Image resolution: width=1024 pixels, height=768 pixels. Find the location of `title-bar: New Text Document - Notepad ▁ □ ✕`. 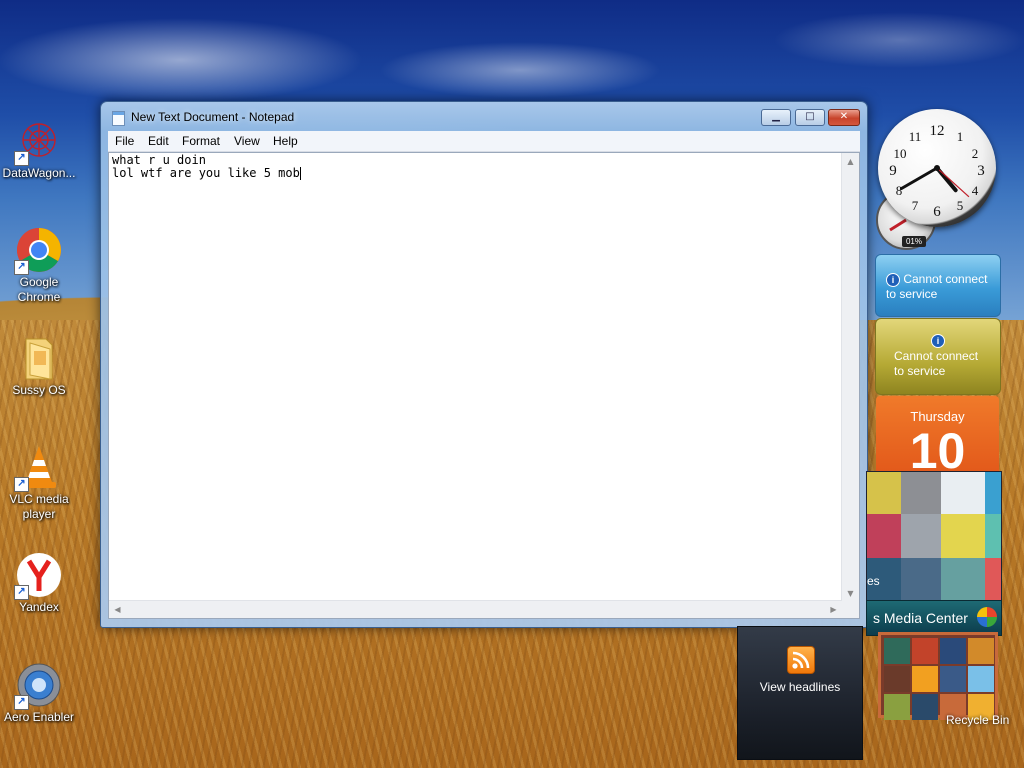

title-bar: New Text Document - Notepad ▁ □ ✕ is located at coordinates (484, 116).